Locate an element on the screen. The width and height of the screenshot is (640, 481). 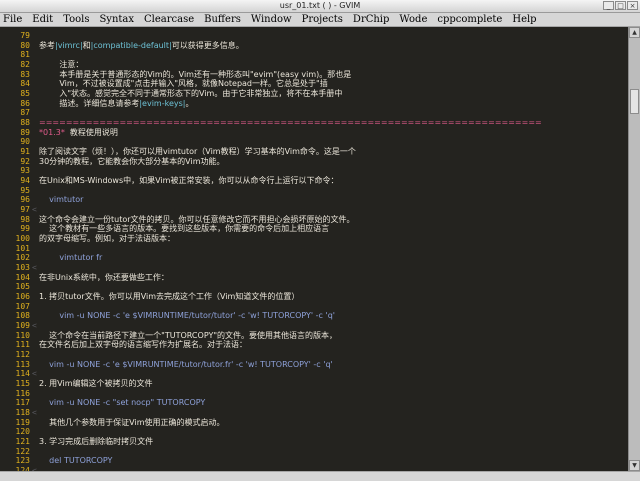
text-segment: 在文件名后加上双字母的语言缩写作为扩展名。对于法语： is located at coordinates (143, 345).